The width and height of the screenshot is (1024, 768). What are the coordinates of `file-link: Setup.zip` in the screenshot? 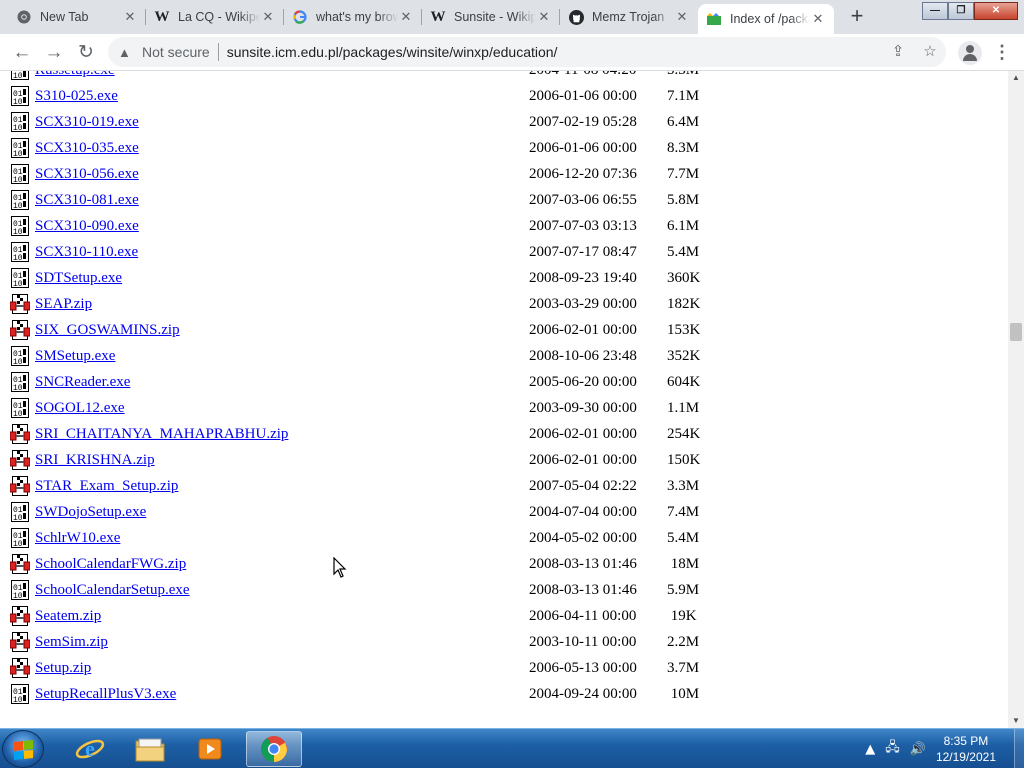 It's located at (63, 668).